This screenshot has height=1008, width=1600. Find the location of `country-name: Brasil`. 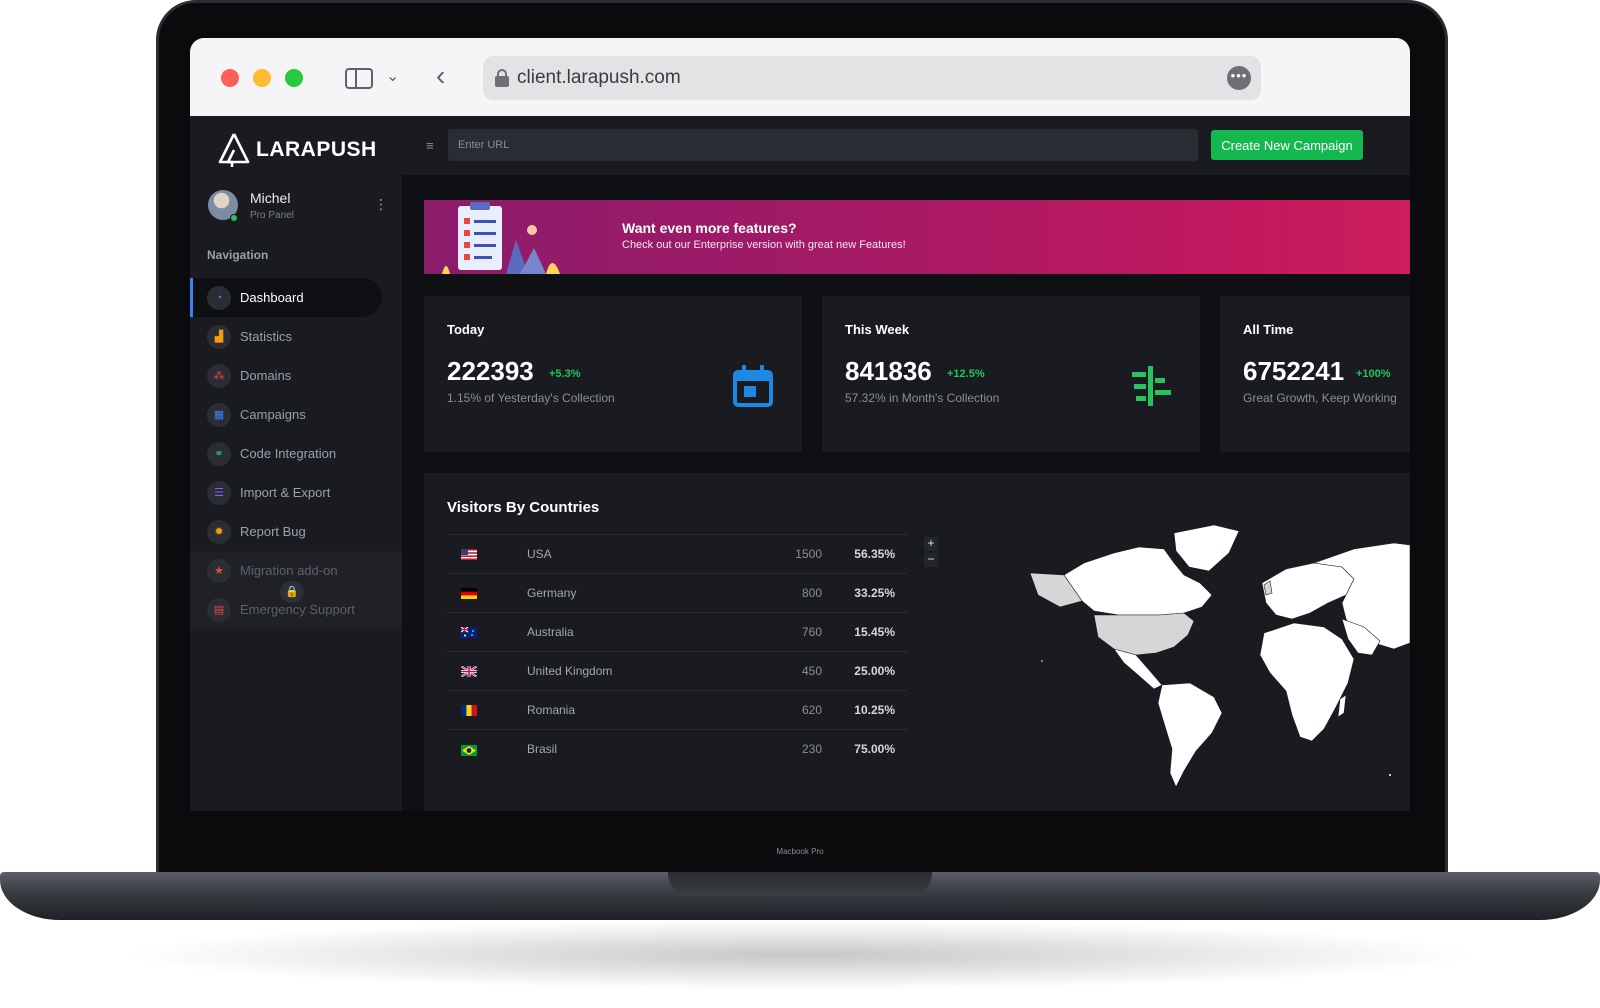

country-name: Brasil is located at coordinates (627, 749).